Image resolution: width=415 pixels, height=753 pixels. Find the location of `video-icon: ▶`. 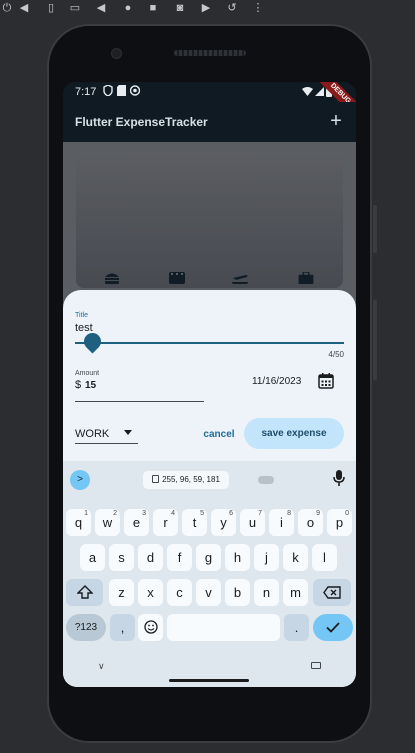

video-icon: ▶ is located at coordinates (206, 8).